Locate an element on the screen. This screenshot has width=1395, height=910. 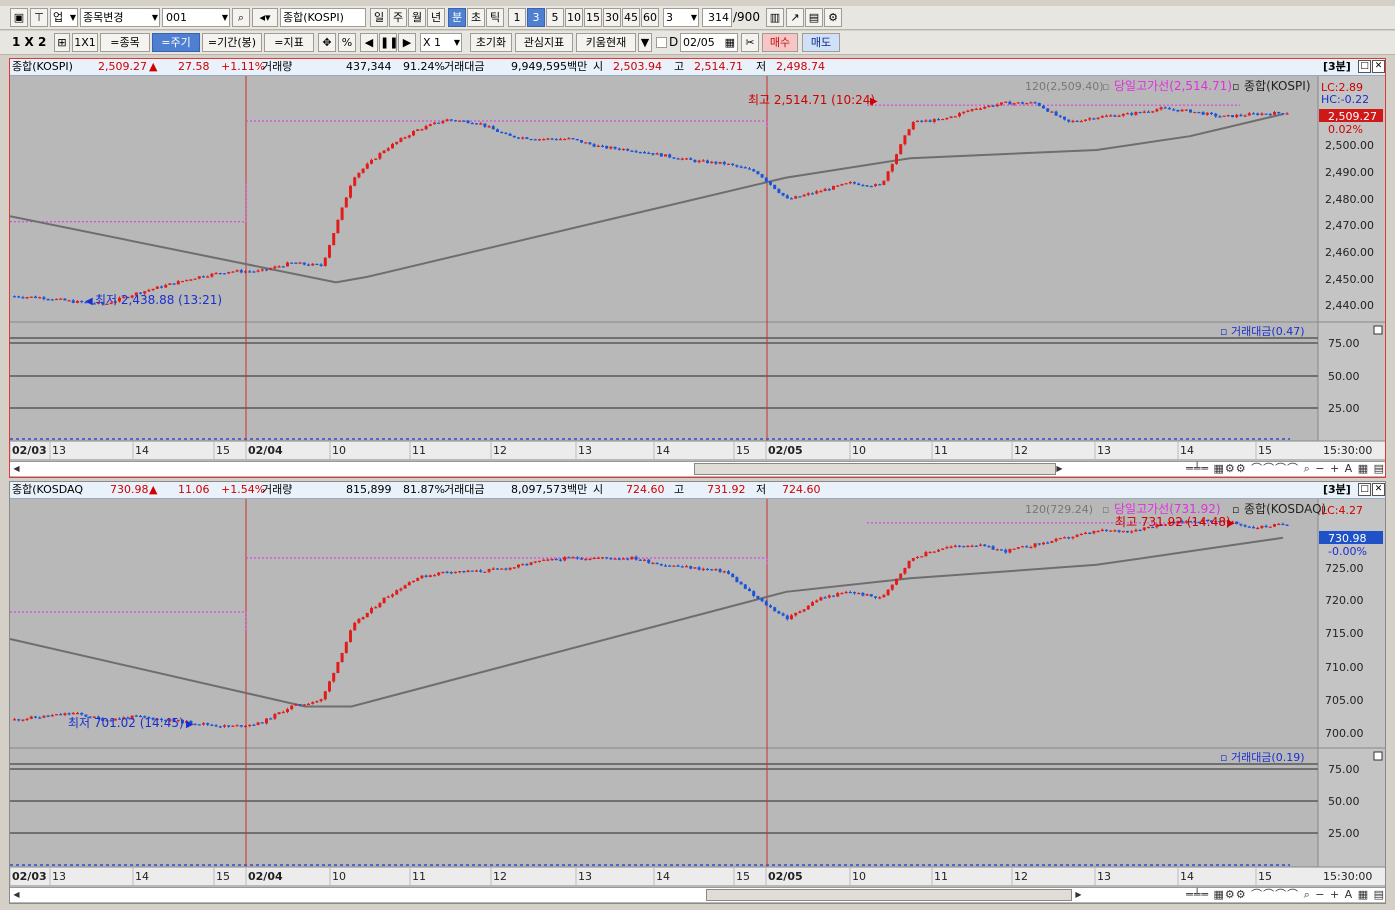
period-second: 초 is located at coordinates (476, 17).